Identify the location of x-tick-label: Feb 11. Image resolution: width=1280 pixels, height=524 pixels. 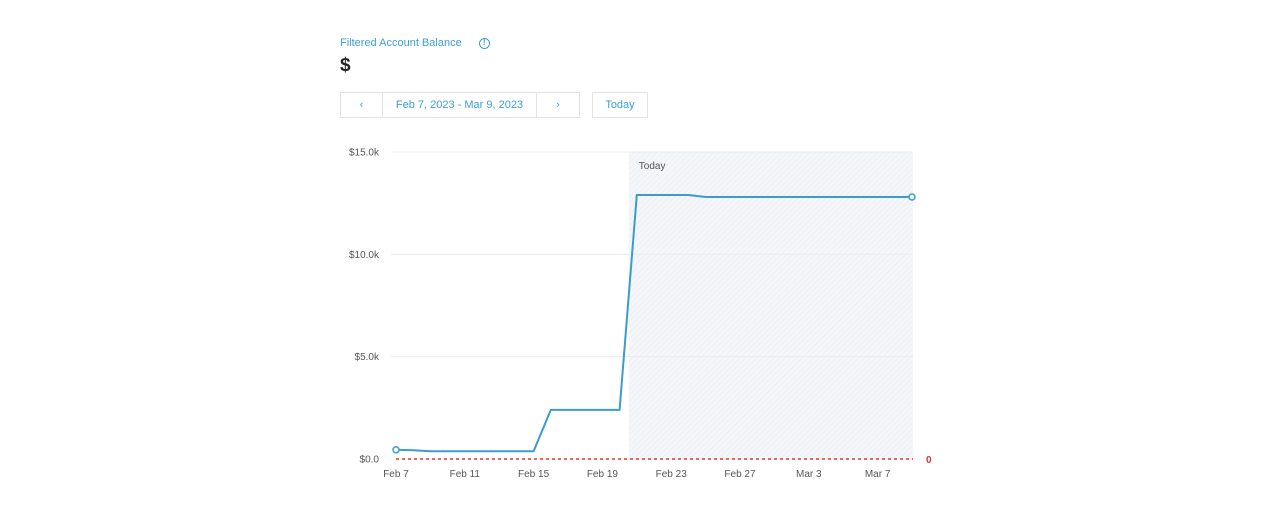
(465, 474).